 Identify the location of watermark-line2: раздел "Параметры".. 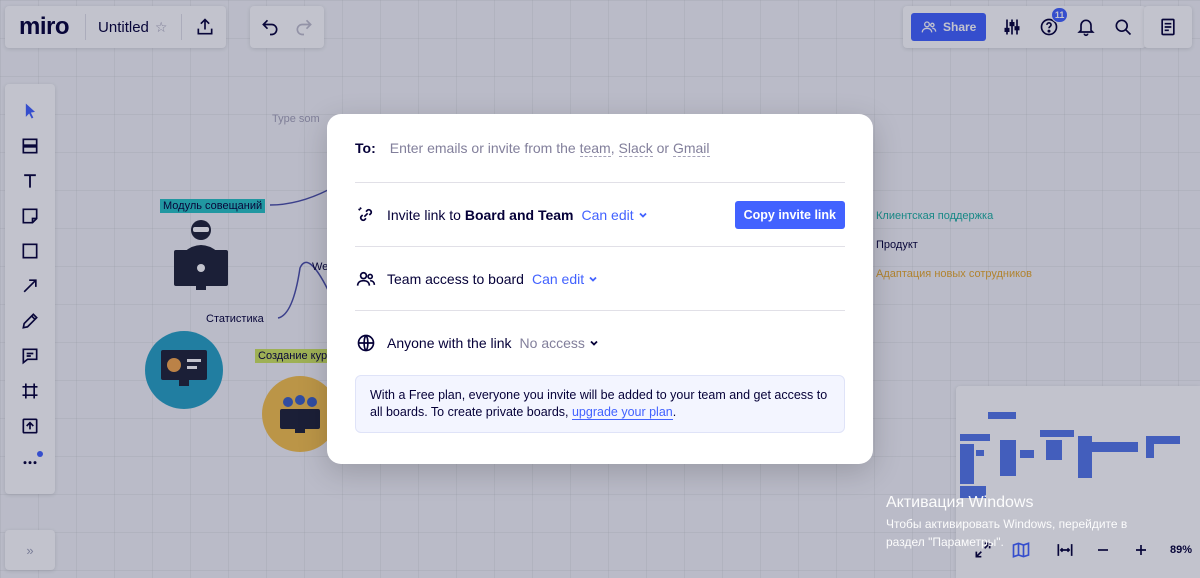
(945, 542).